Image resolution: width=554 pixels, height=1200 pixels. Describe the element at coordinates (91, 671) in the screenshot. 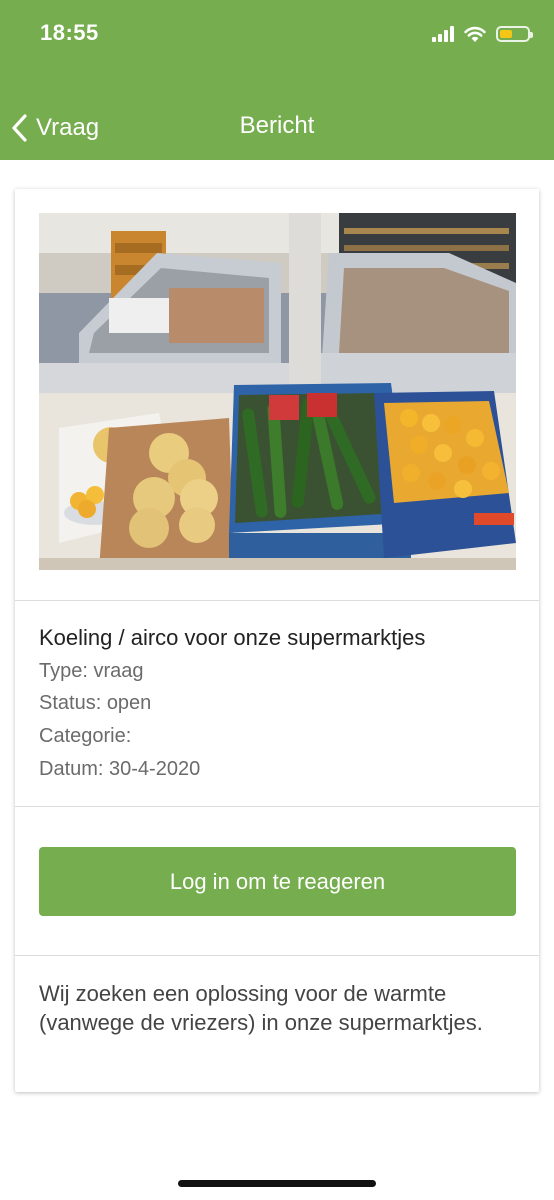

I see `post-type: Type: vraag` at that location.